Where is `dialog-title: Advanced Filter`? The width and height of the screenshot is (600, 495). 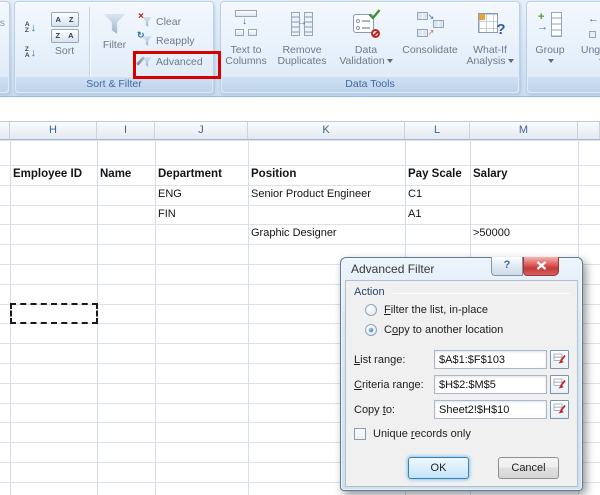 dialog-title: Advanced Filter is located at coordinates (393, 269).